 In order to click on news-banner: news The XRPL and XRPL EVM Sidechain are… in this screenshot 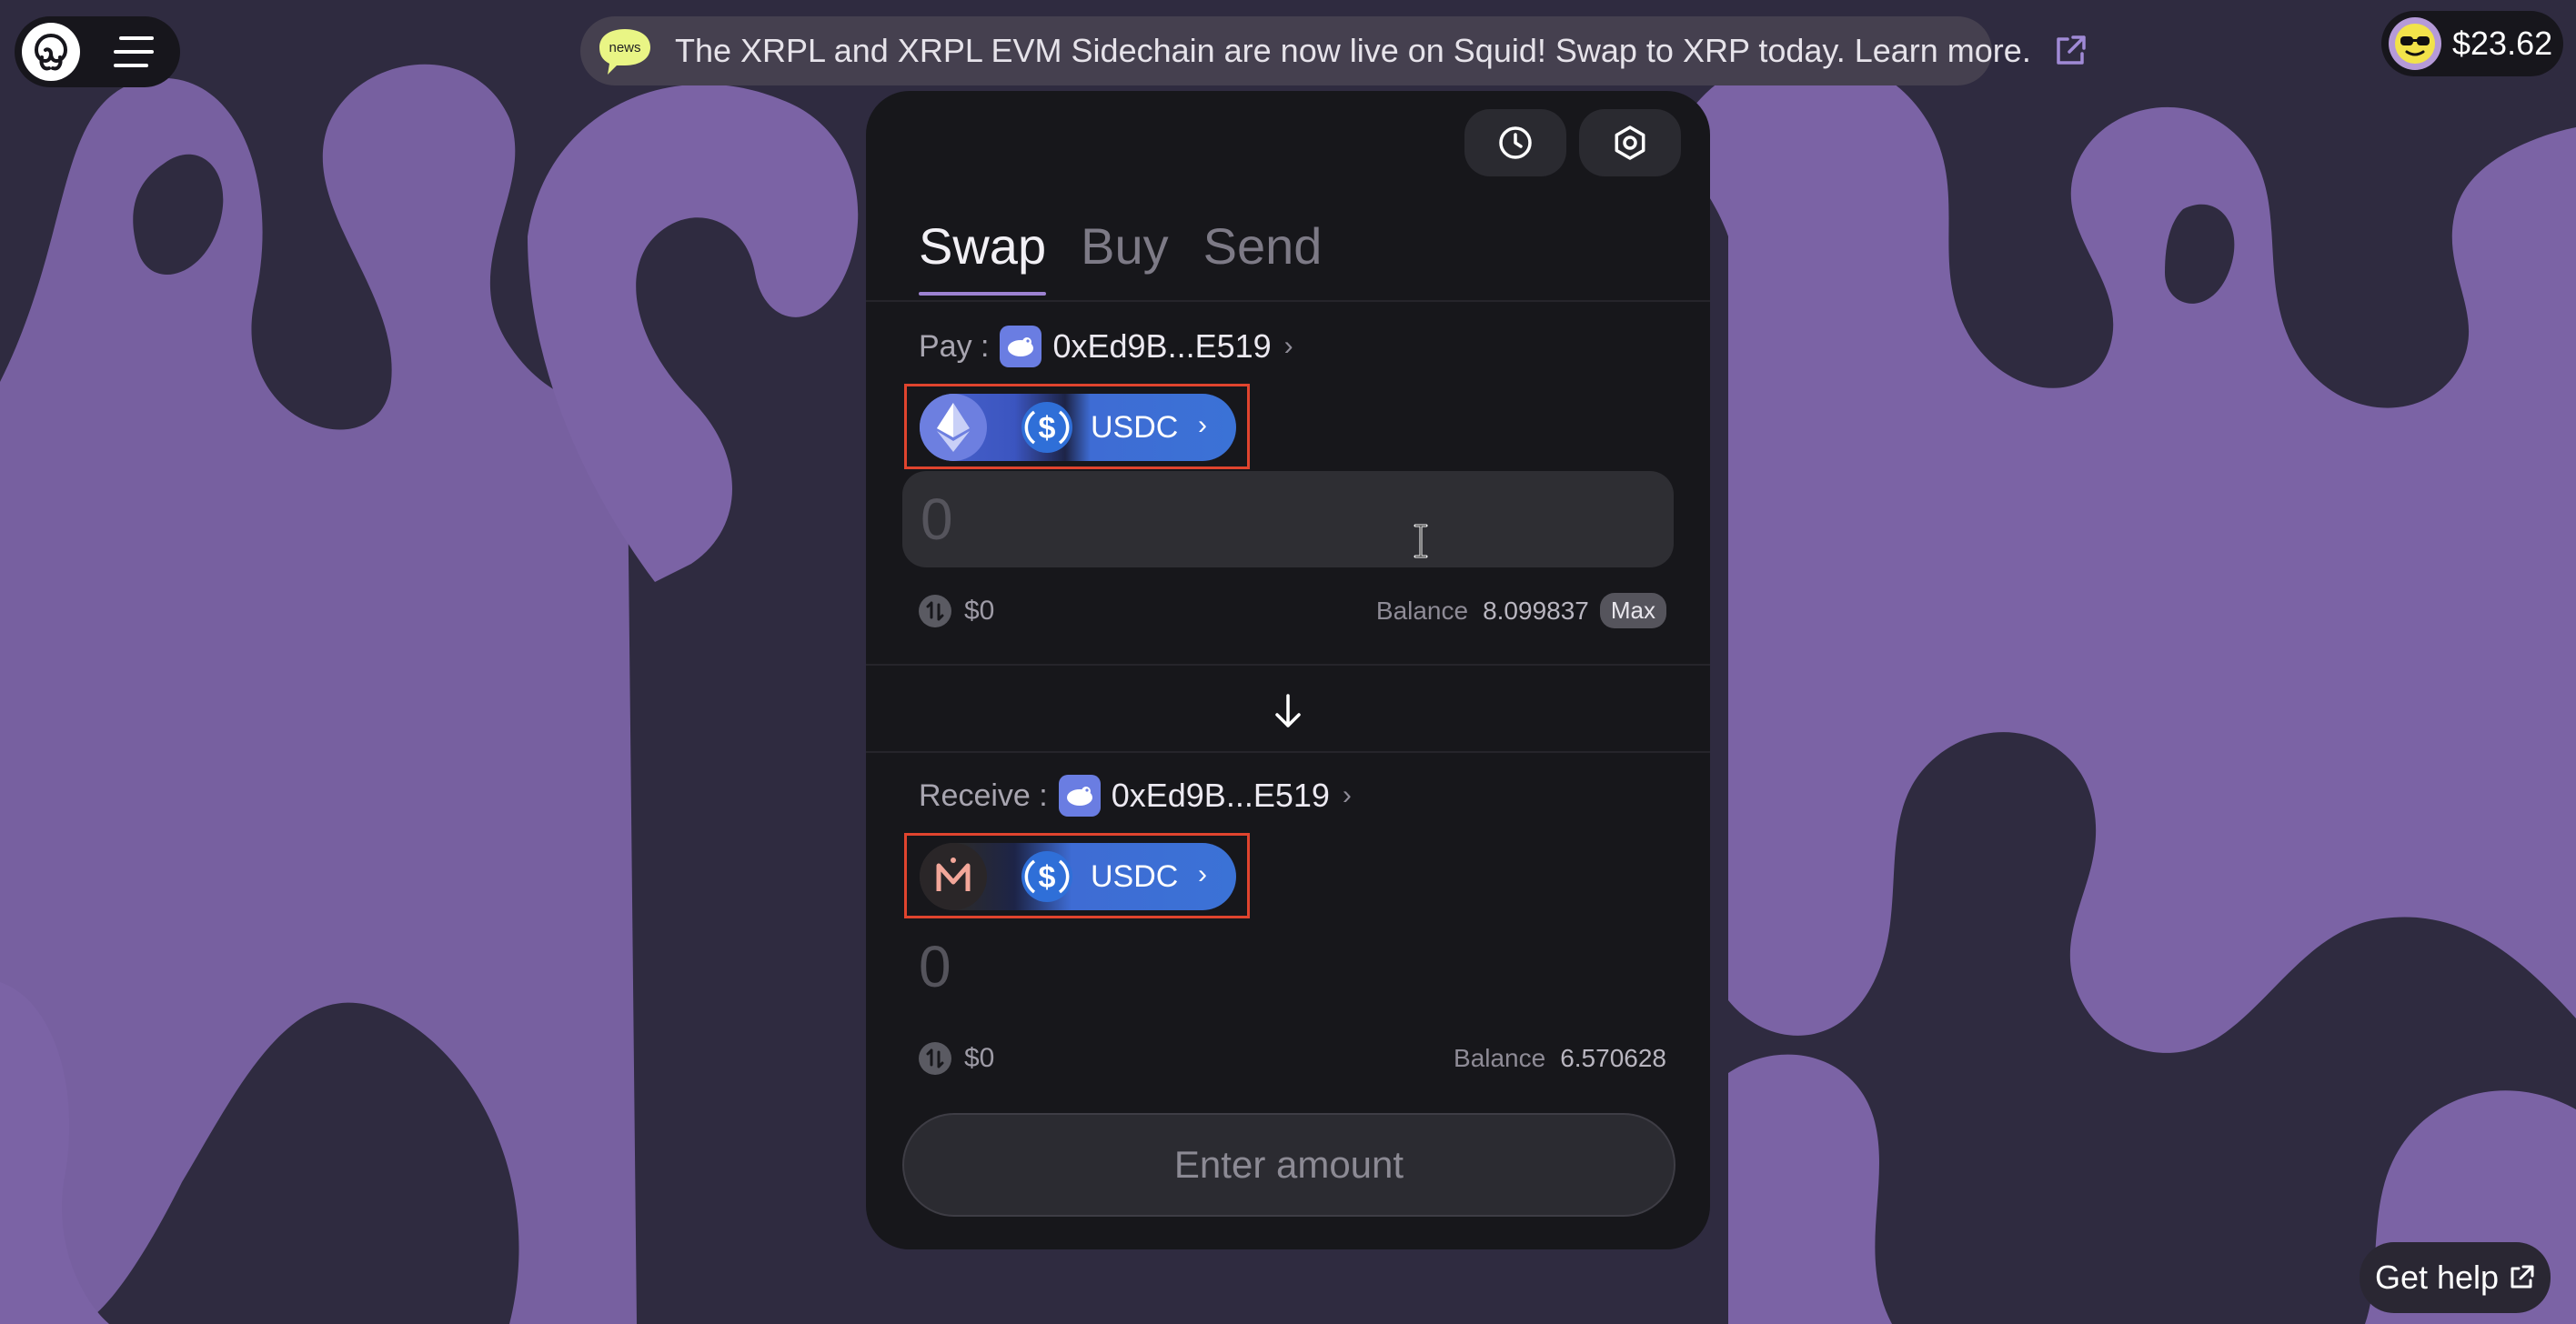, I will do `click(1333, 50)`.